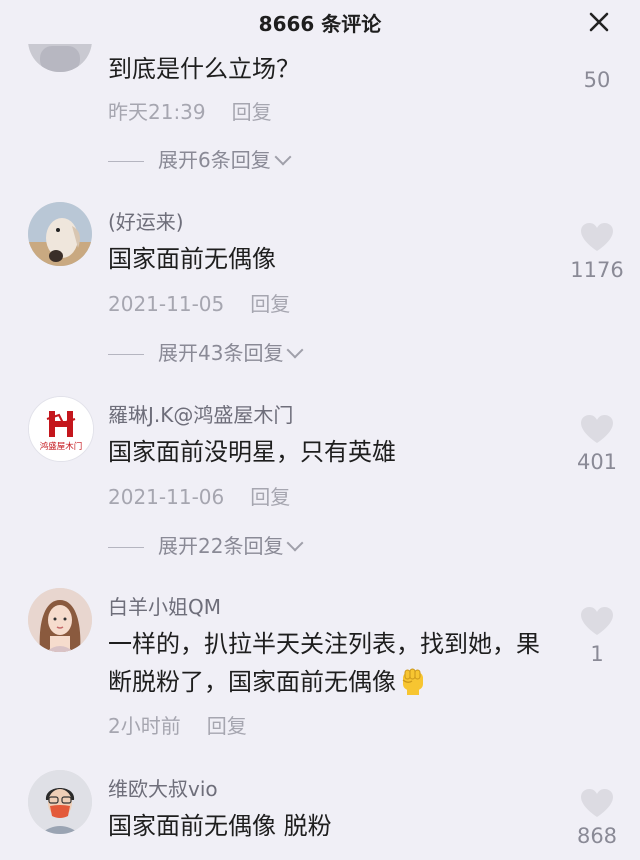  I want to click on like-button: 1176, so click(597, 252).